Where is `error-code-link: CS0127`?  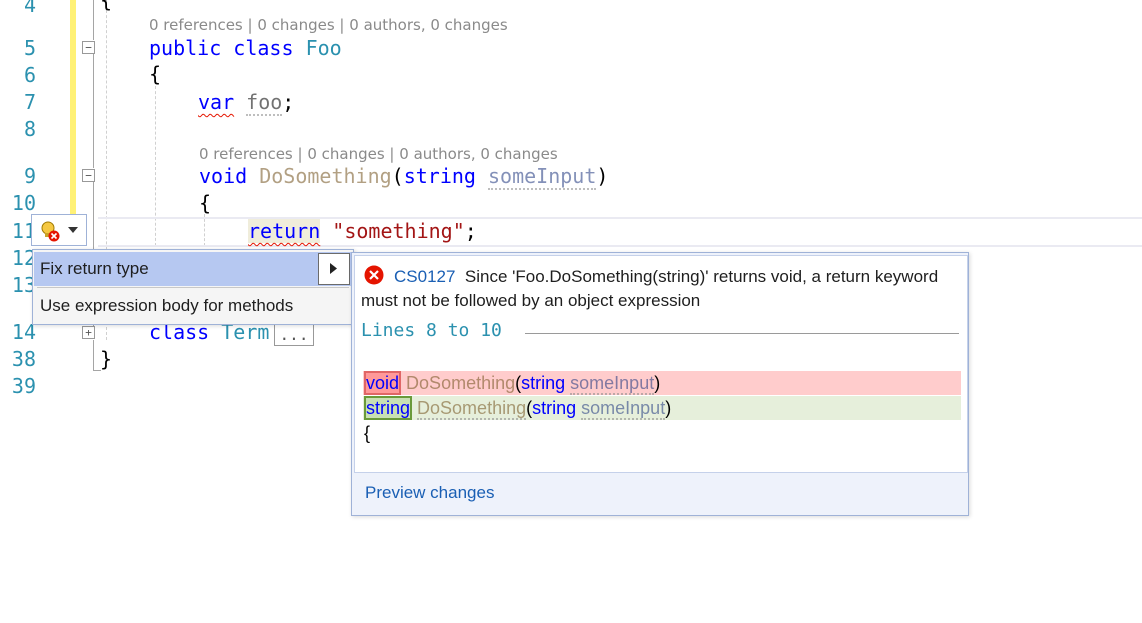 error-code-link: CS0127 is located at coordinates (424, 276).